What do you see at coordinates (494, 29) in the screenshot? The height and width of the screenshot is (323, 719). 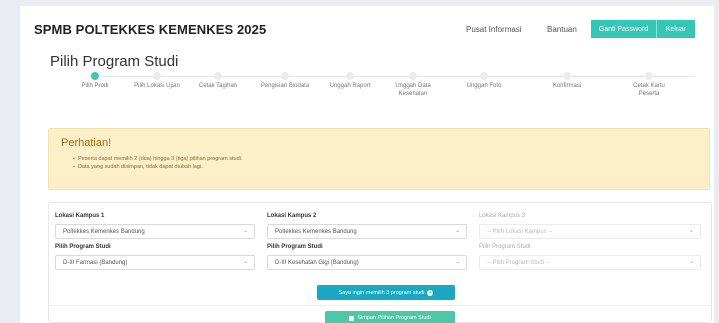 I see `nav-info-link: Pusat Informasi` at bounding box center [494, 29].